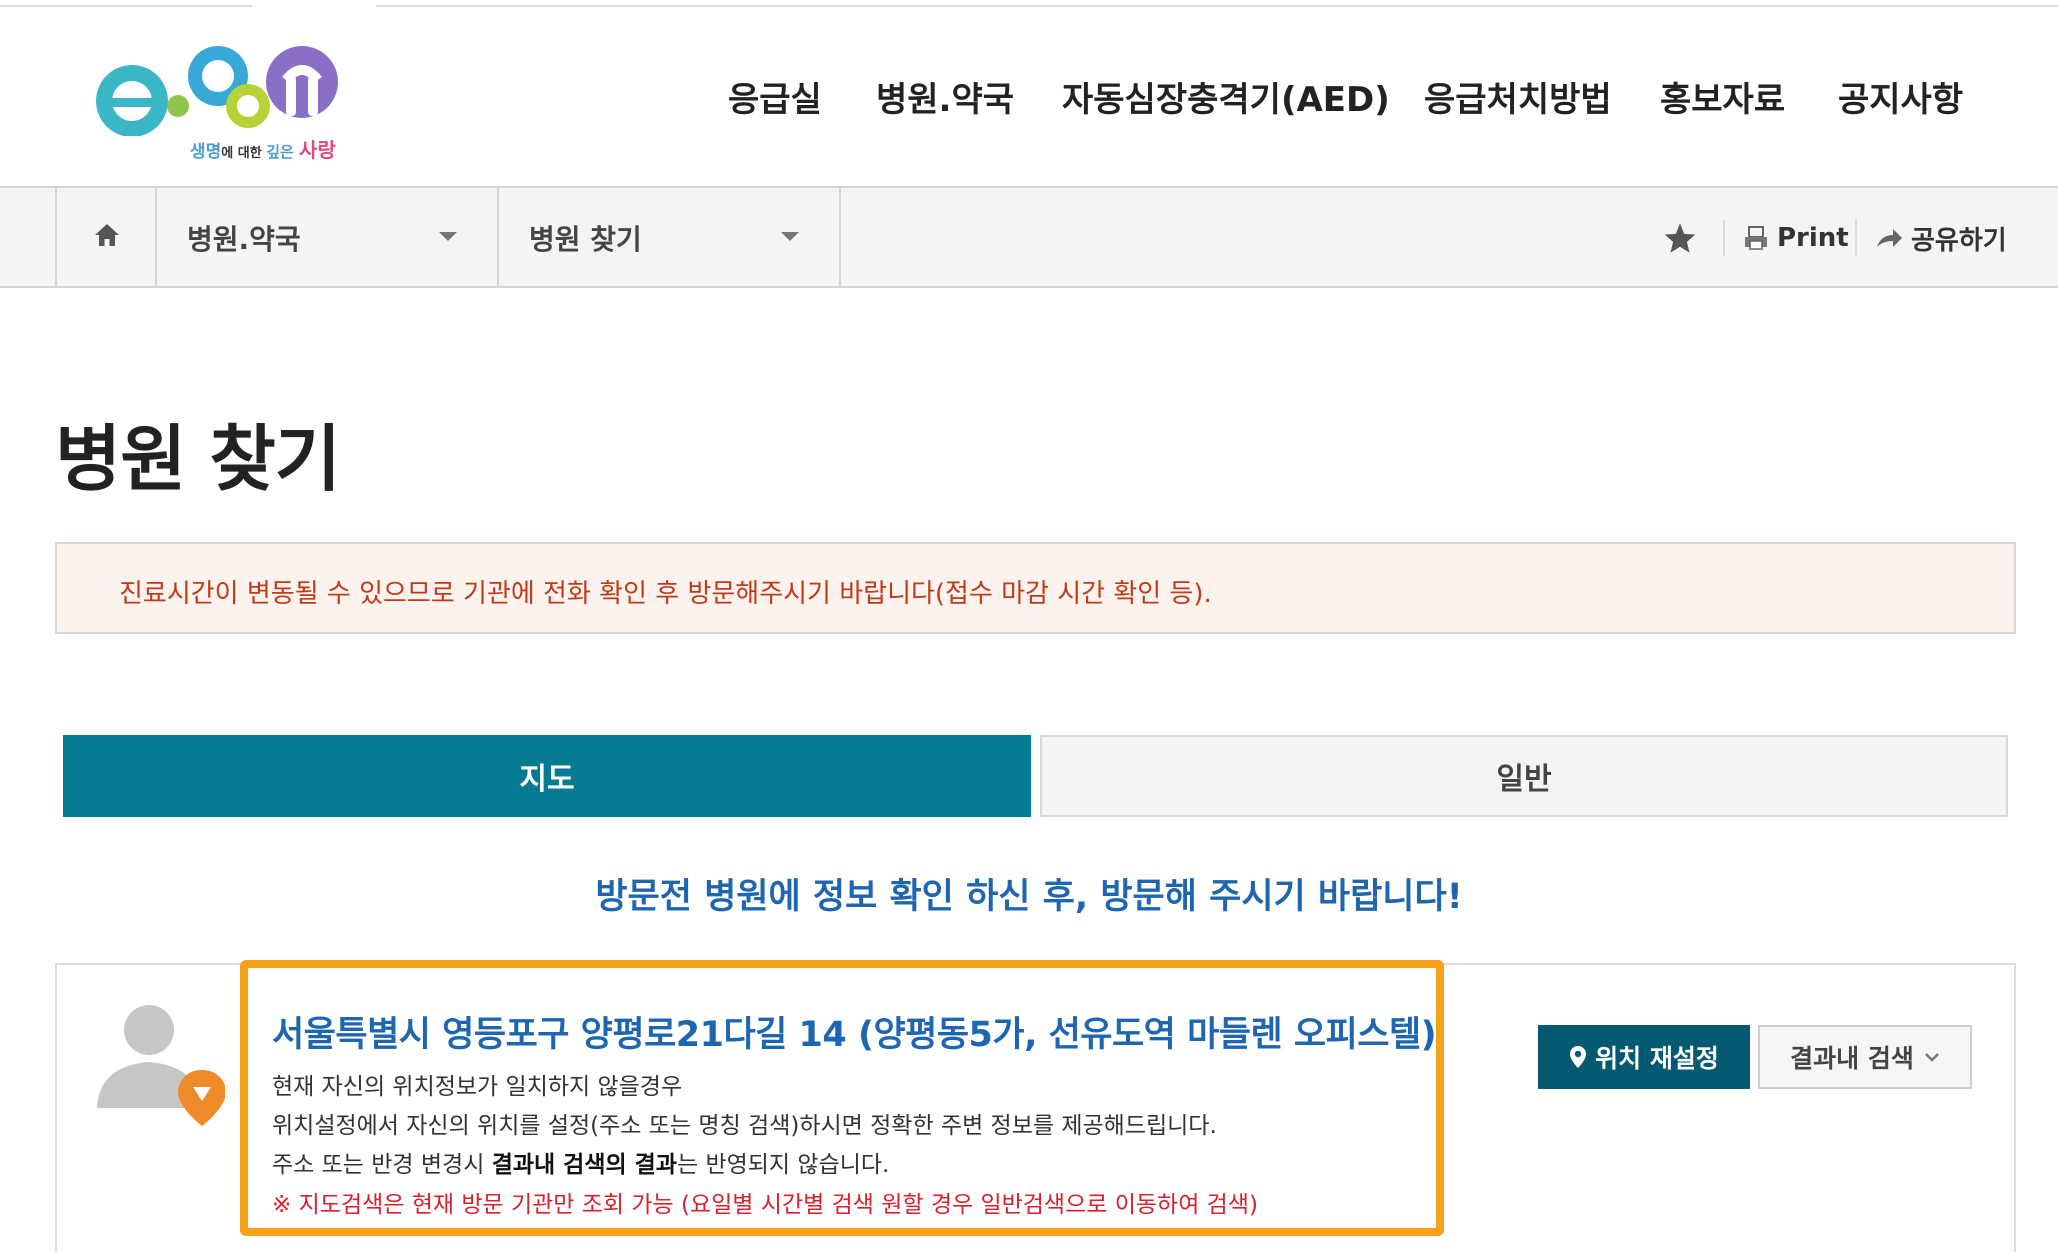 Image resolution: width=2058 pixels, height=1252 pixels. Describe the element at coordinates (327, 237) in the screenshot. I see `breadcrumb-depth1-select: 병원.약국` at that location.